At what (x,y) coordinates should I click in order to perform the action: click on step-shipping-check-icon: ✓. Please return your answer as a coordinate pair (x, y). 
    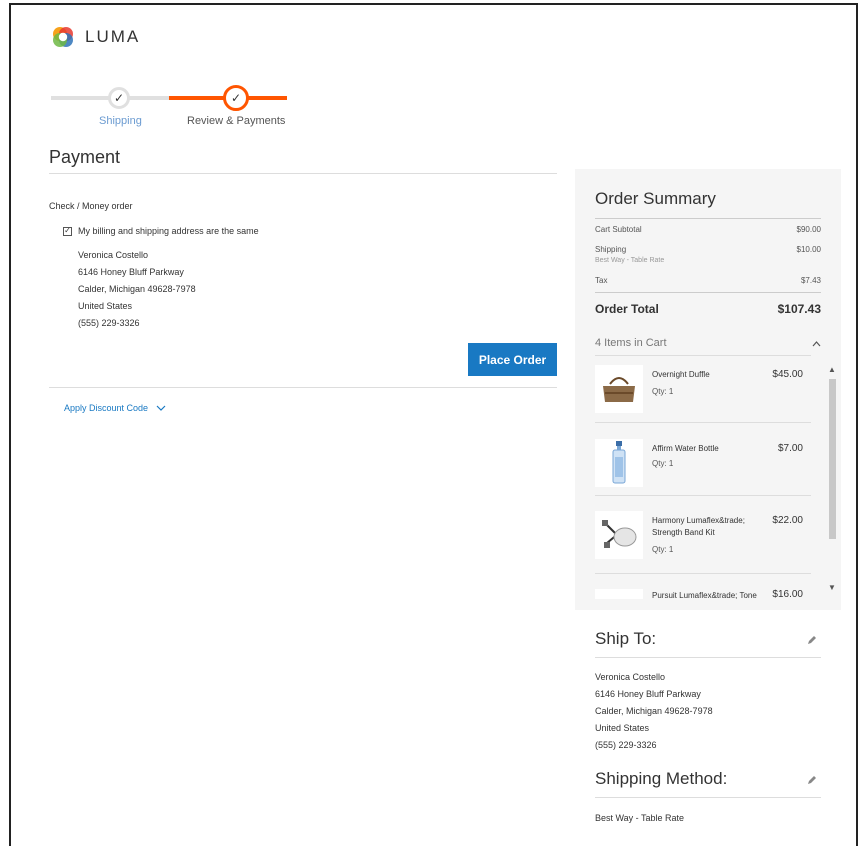
    Looking at the image, I should click on (119, 98).